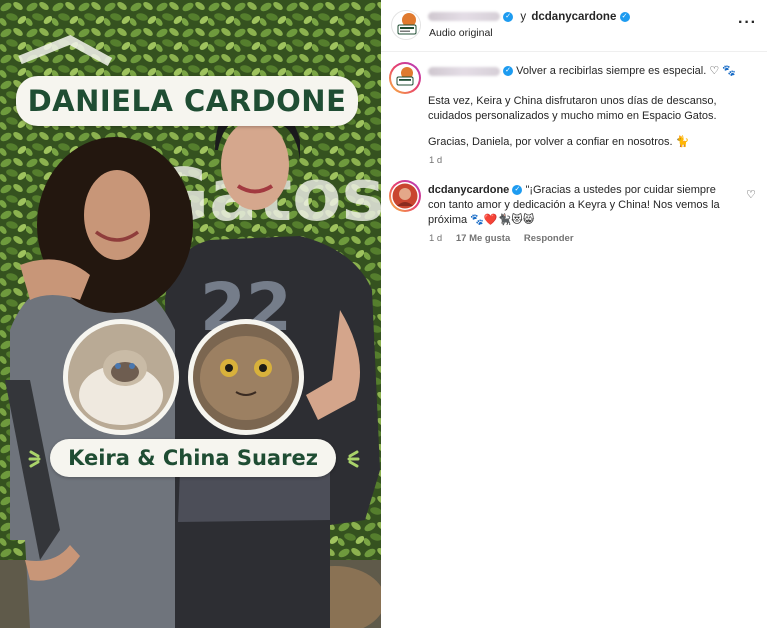 This screenshot has width=767, height=628. Describe the element at coordinates (34, 459) in the screenshot. I see `sparkle-left-icon` at that location.